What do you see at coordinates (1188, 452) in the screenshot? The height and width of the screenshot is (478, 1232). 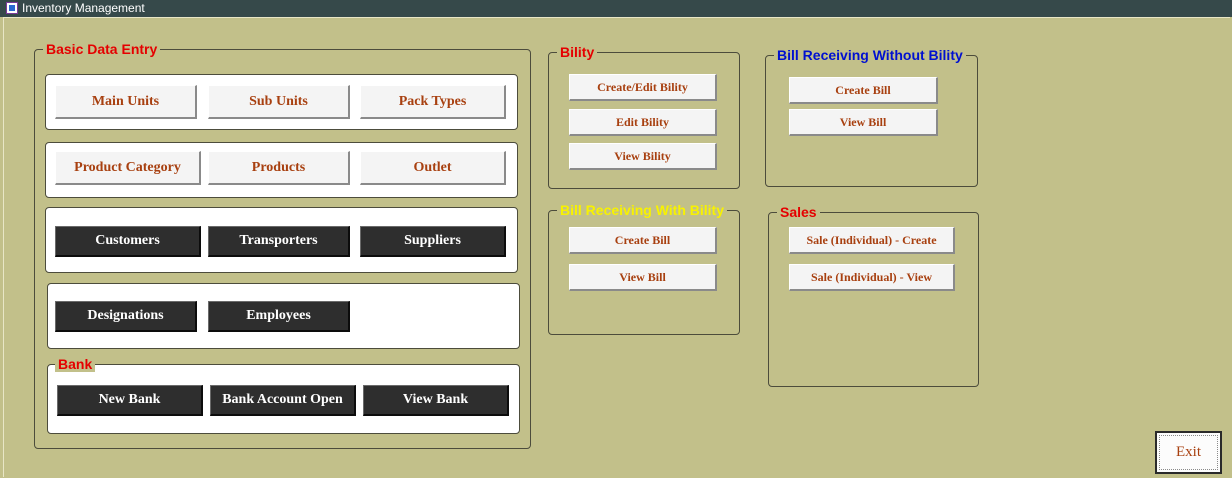 I see `exit-button: Exit` at bounding box center [1188, 452].